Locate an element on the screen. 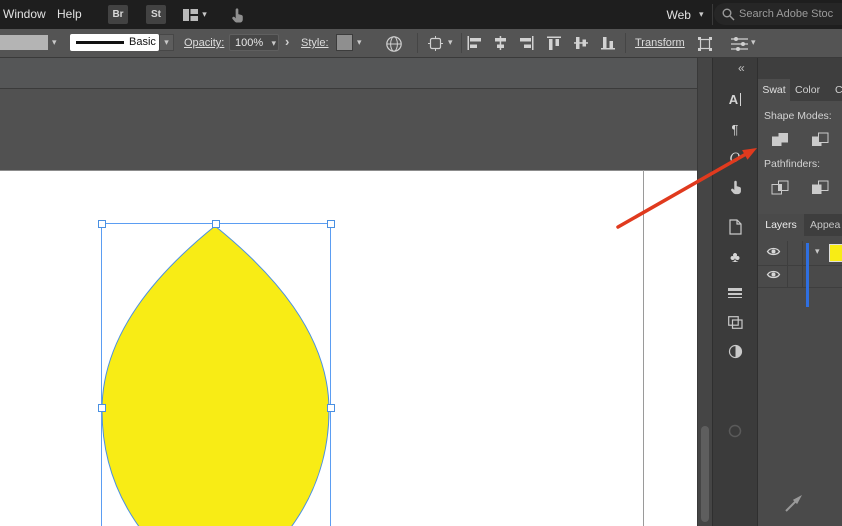  trim-button is located at coordinates (820, 187).